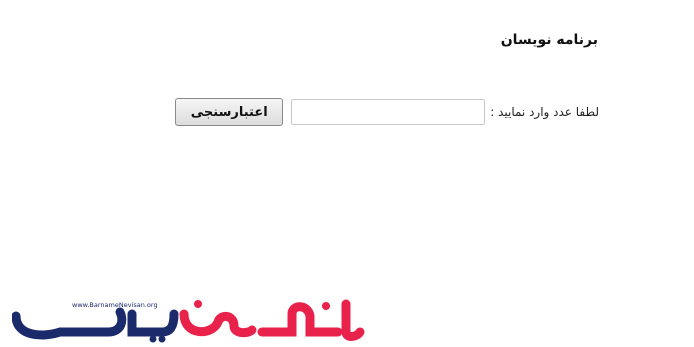 The width and height of the screenshot is (694, 347). Describe the element at coordinates (549, 40) in the screenshot. I see `page-title: برنامه نویسان` at that location.